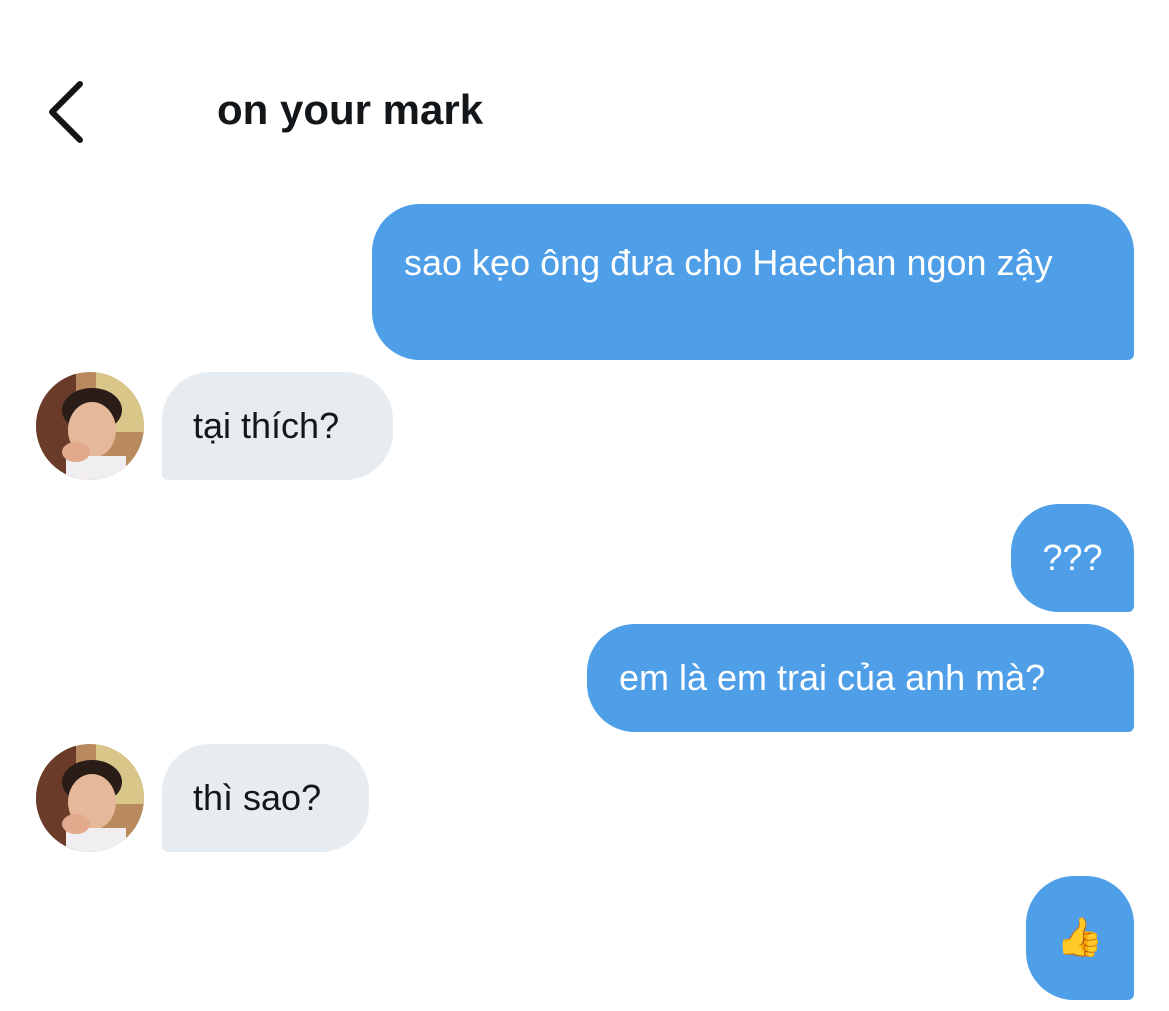 This screenshot has width=1169, height=1011. Describe the element at coordinates (350, 109) in the screenshot. I see `conversation-title: on your mark` at that location.